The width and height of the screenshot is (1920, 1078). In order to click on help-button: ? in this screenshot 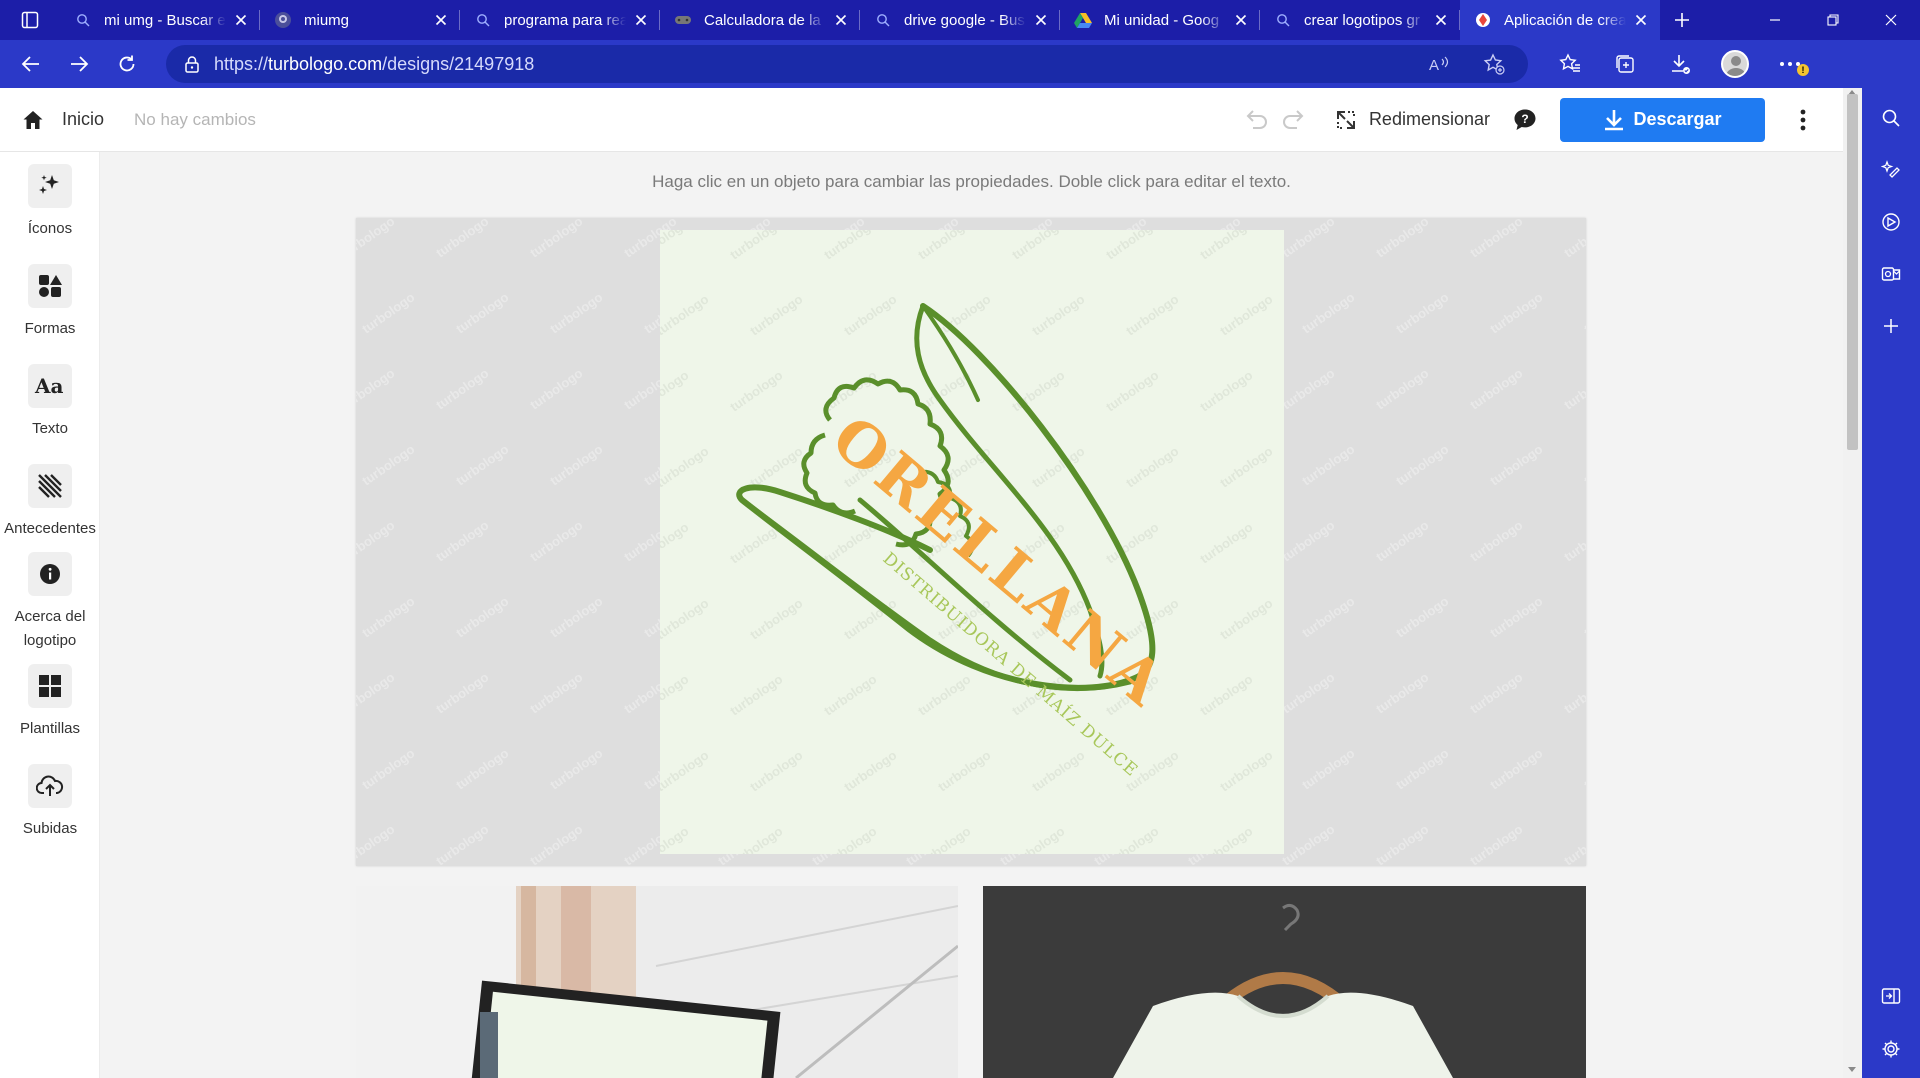, I will do `click(1525, 120)`.